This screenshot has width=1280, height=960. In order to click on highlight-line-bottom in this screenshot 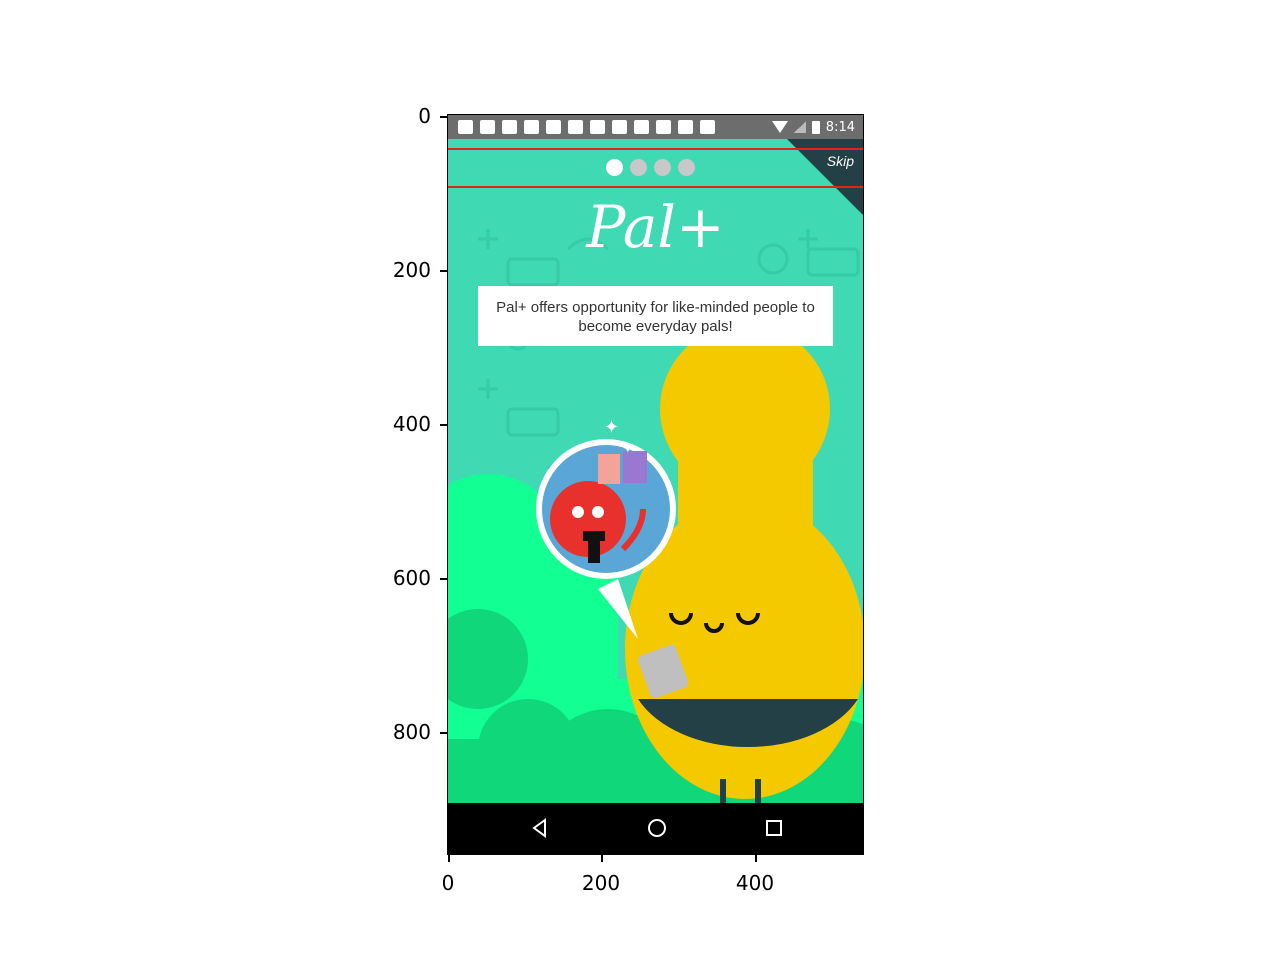, I will do `click(655, 187)`.